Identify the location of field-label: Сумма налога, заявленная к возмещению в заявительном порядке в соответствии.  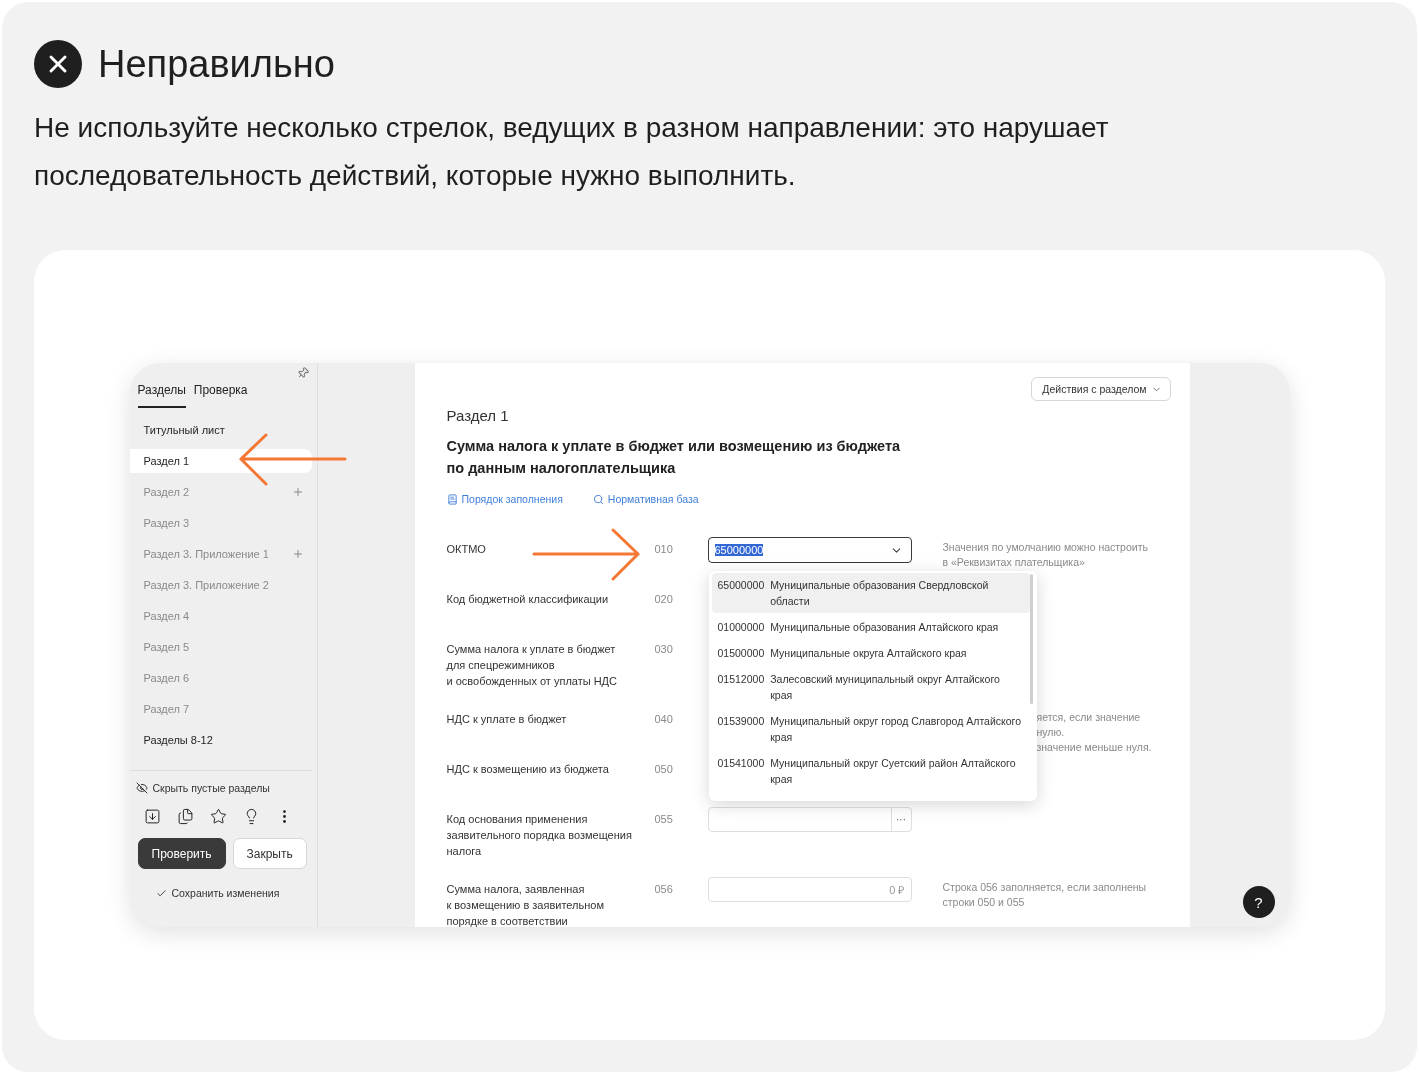
(525, 904).